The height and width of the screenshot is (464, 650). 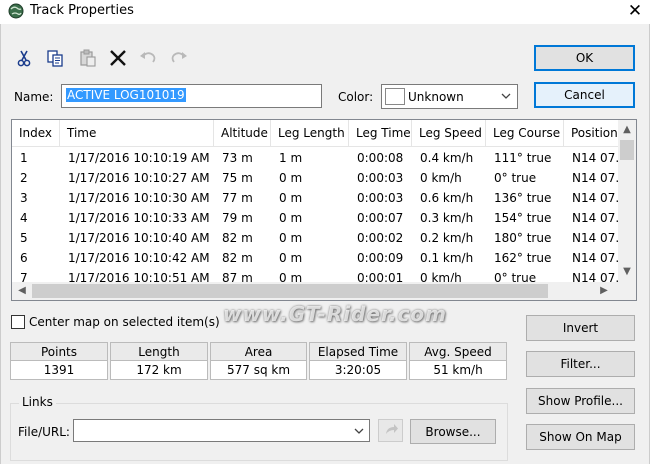 I want to click on cell-index: 2, so click(x=24, y=178).